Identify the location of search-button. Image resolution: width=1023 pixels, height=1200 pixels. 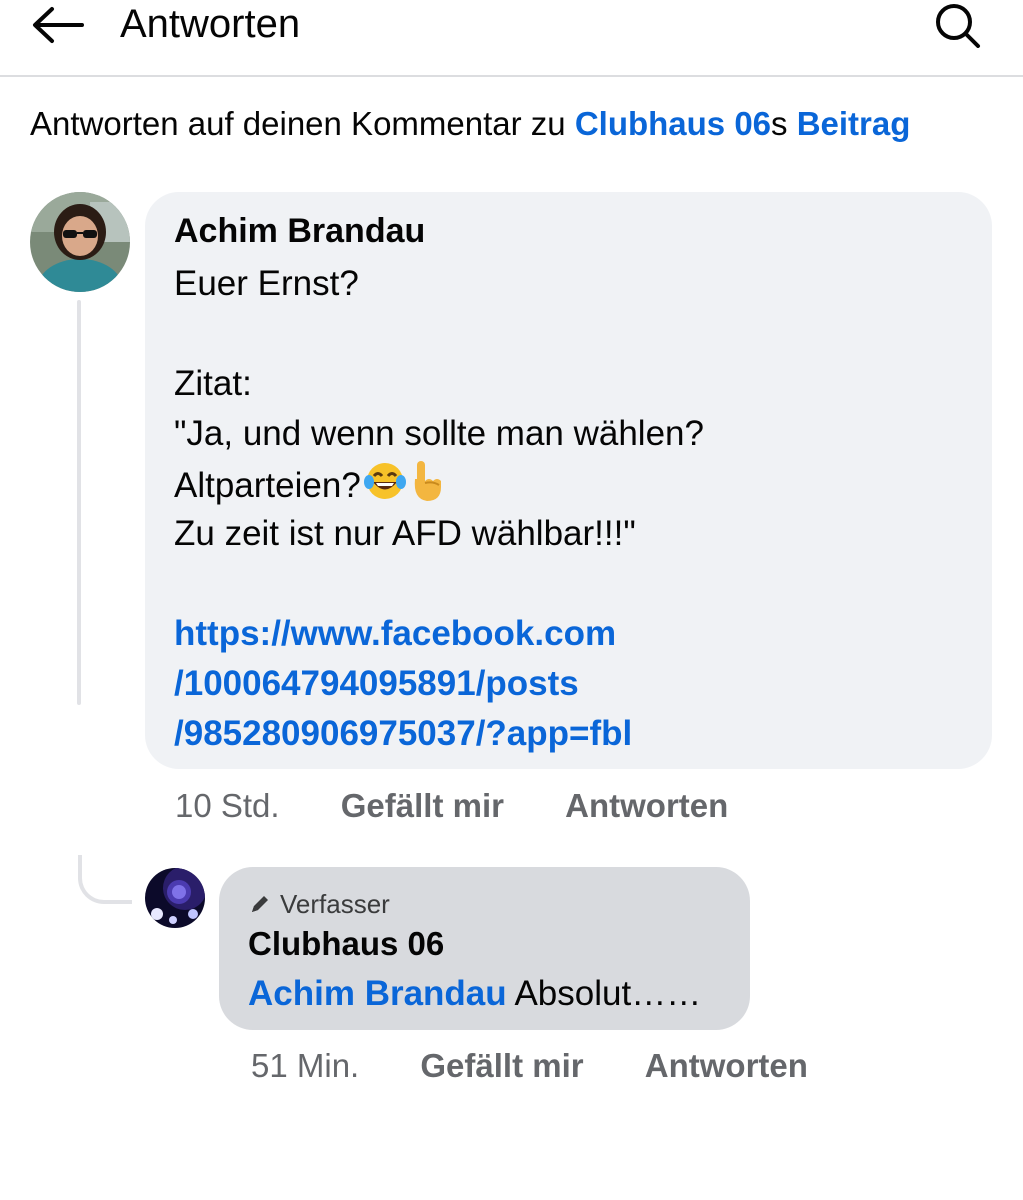
(958, 25).